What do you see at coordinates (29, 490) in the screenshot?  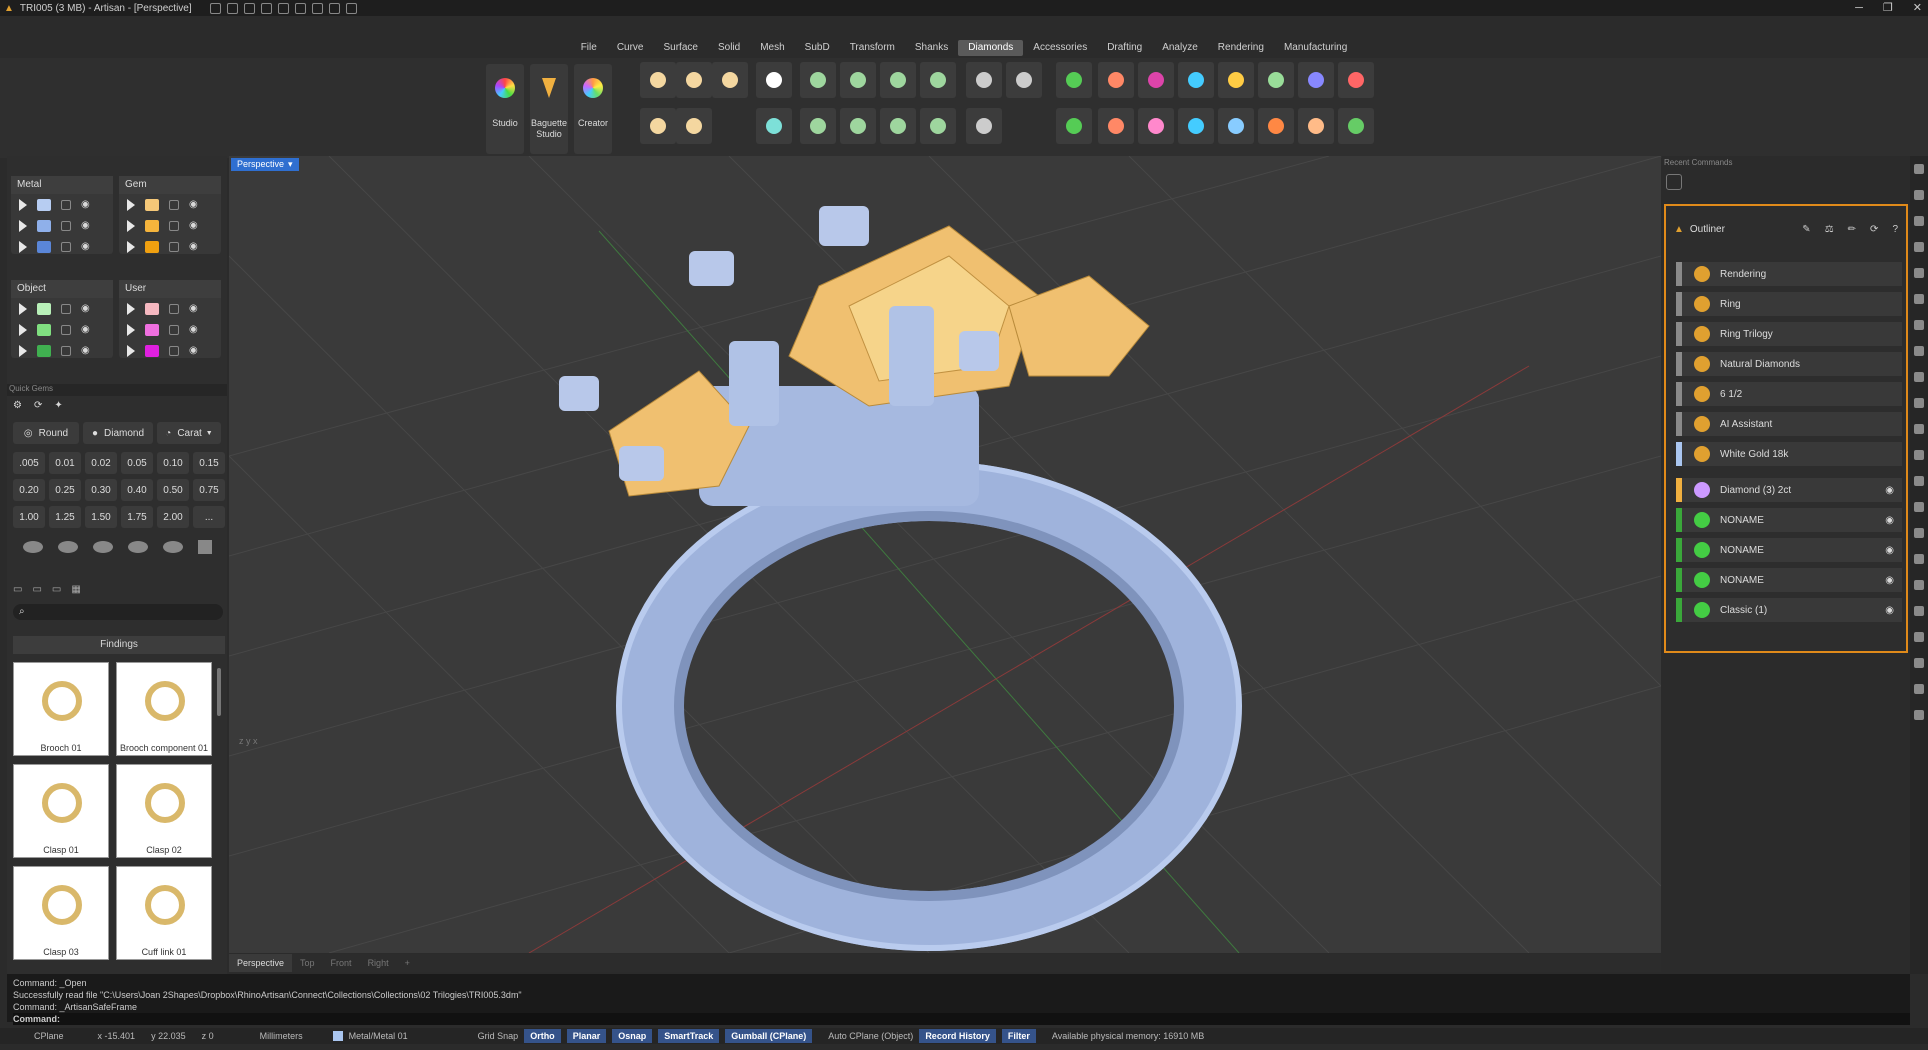 I see `carat-size-button: 0.20` at bounding box center [29, 490].